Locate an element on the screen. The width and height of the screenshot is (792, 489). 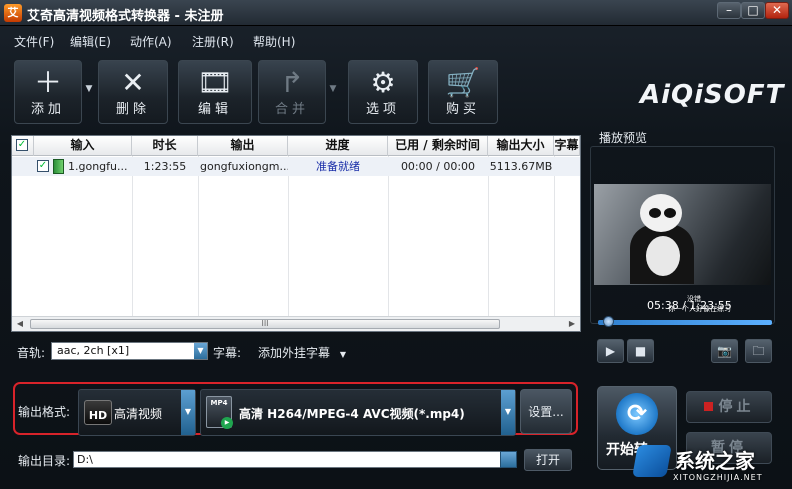
col-subtitle: 字幕 is located at coordinates (567, 146).